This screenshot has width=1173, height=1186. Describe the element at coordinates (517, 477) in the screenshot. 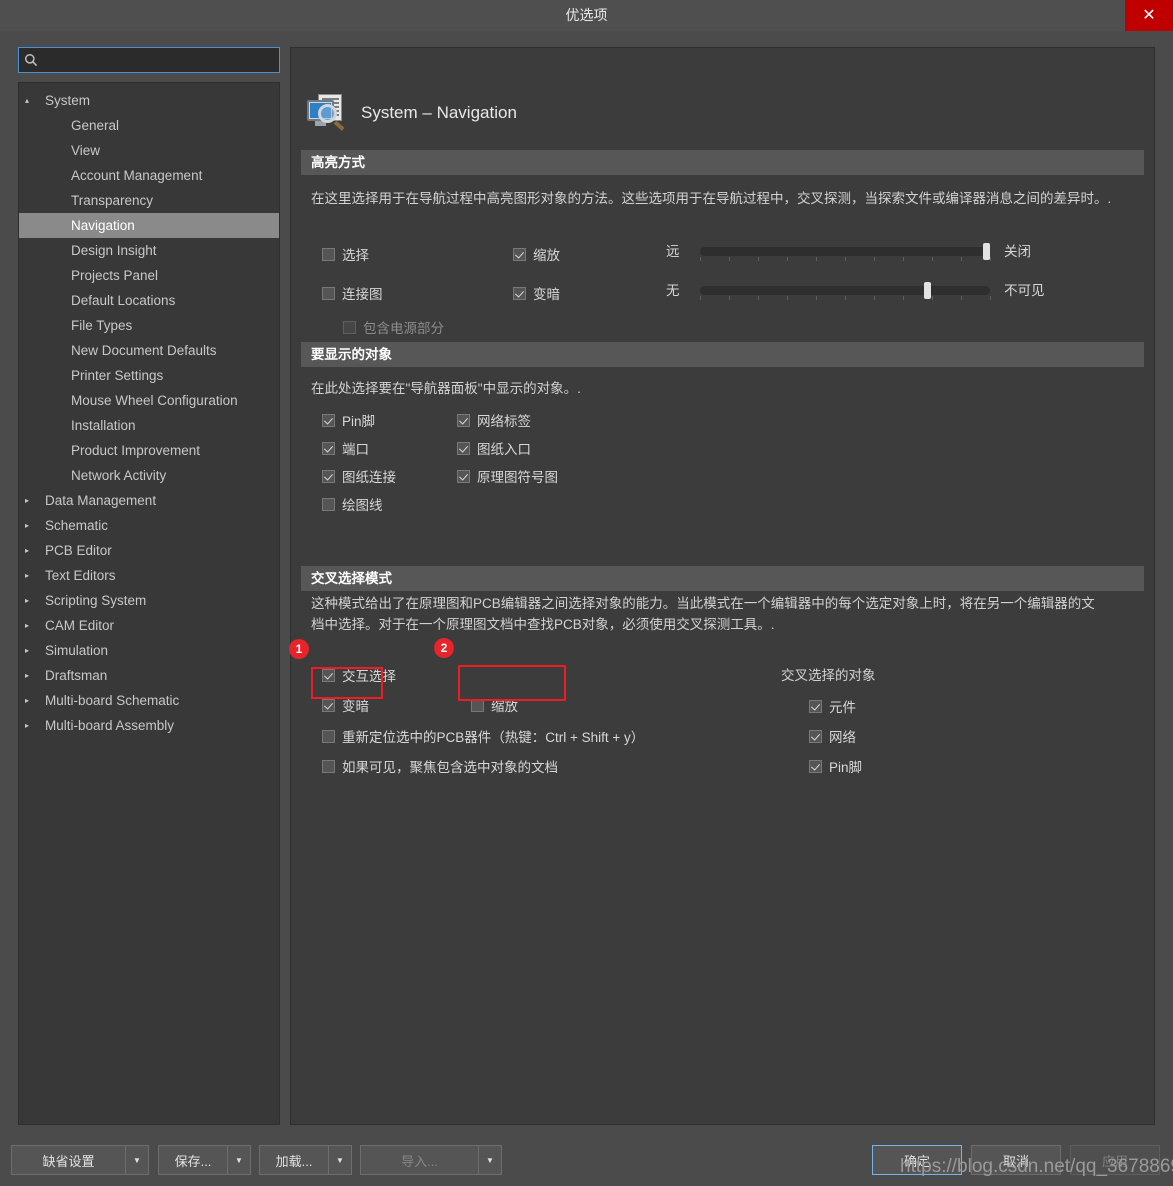

I see `checkbox-label: 原理图符号图` at that location.